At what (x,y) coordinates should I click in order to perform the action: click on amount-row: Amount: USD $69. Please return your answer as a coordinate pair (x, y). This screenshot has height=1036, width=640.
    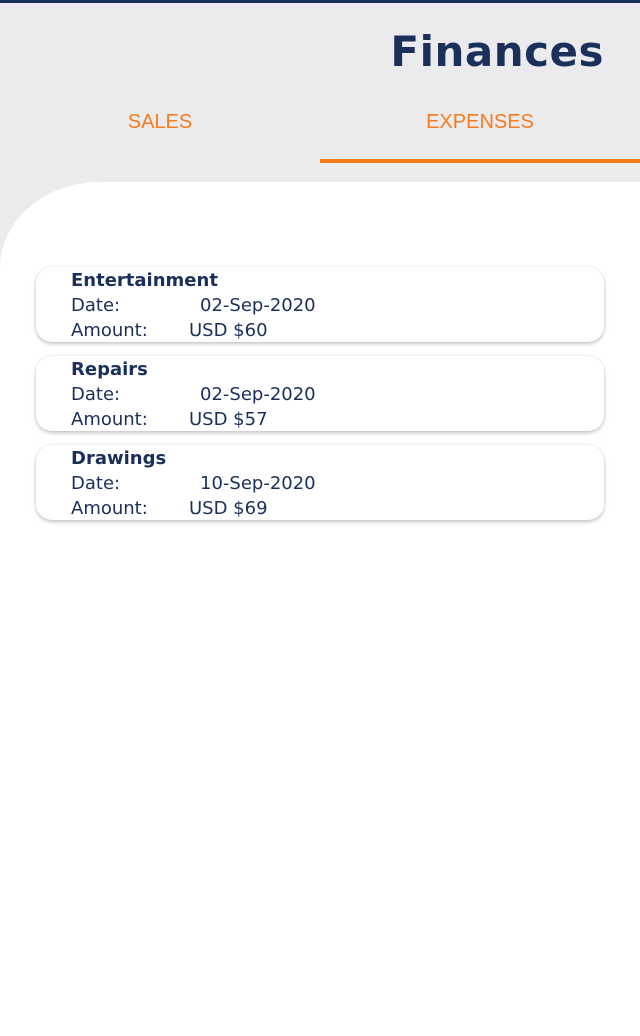
    Looking at the image, I should click on (337, 508).